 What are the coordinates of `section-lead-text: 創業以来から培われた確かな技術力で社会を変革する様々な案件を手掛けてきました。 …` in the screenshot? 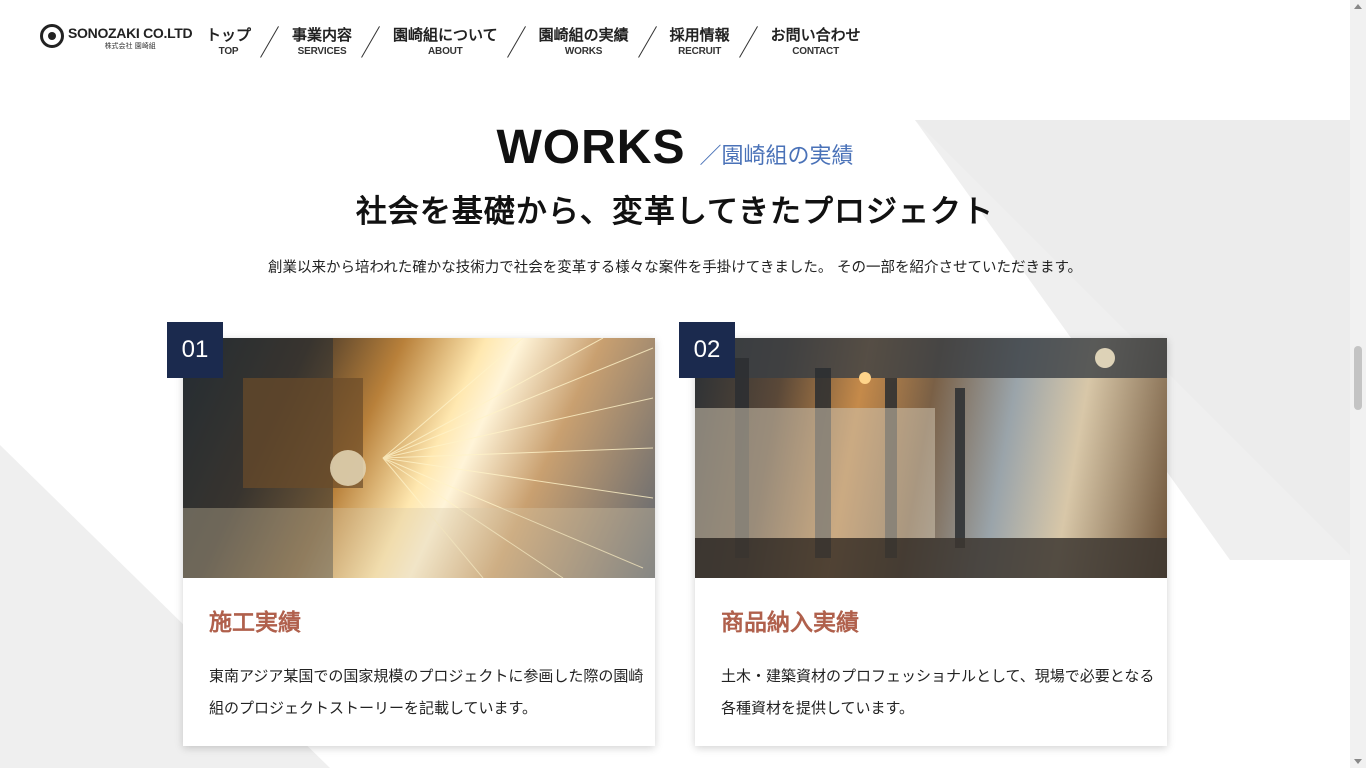 It's located at (675, 268).